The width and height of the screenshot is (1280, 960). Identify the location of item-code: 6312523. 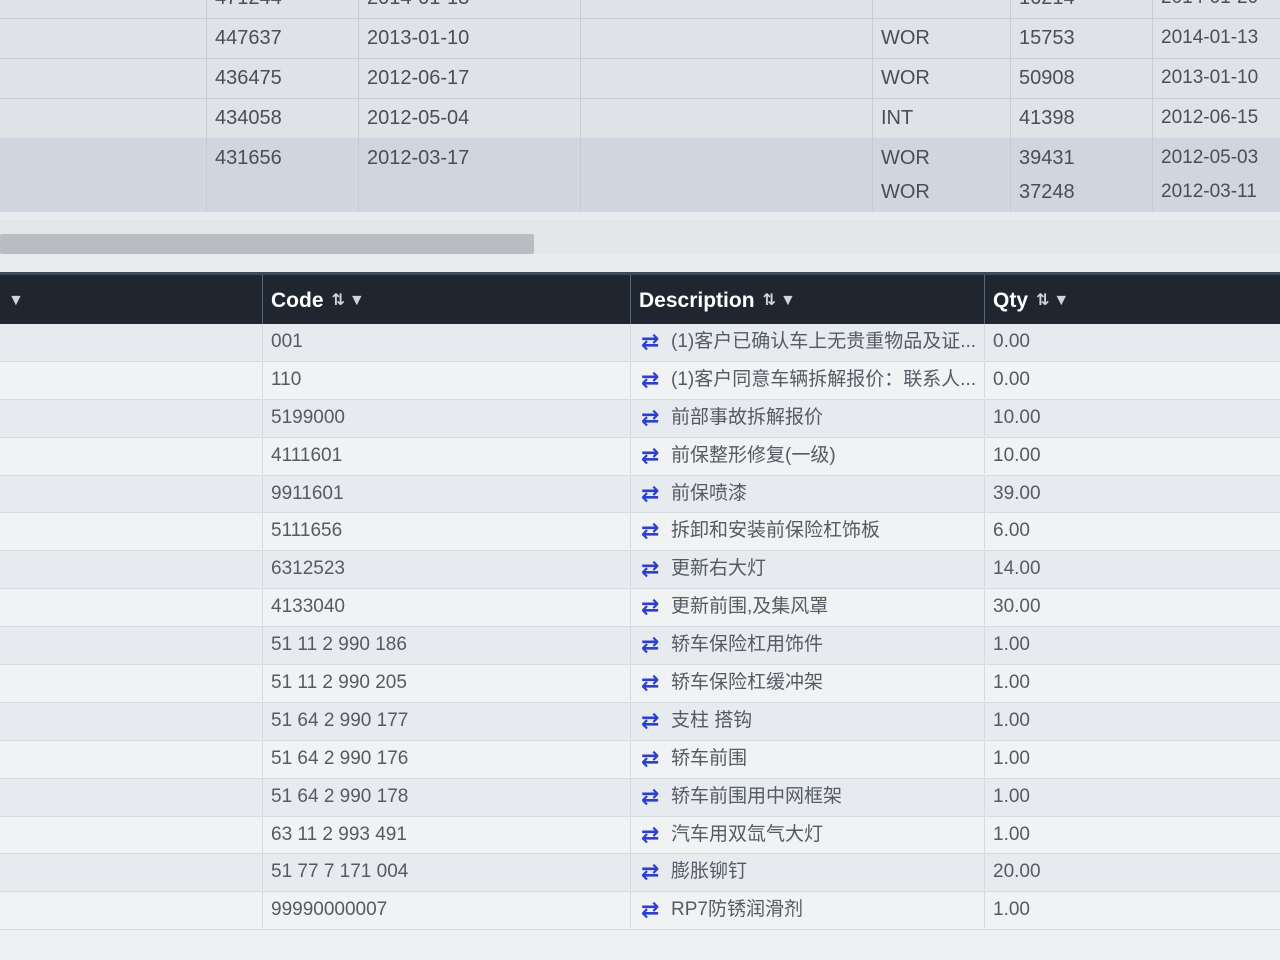
(446, 569).